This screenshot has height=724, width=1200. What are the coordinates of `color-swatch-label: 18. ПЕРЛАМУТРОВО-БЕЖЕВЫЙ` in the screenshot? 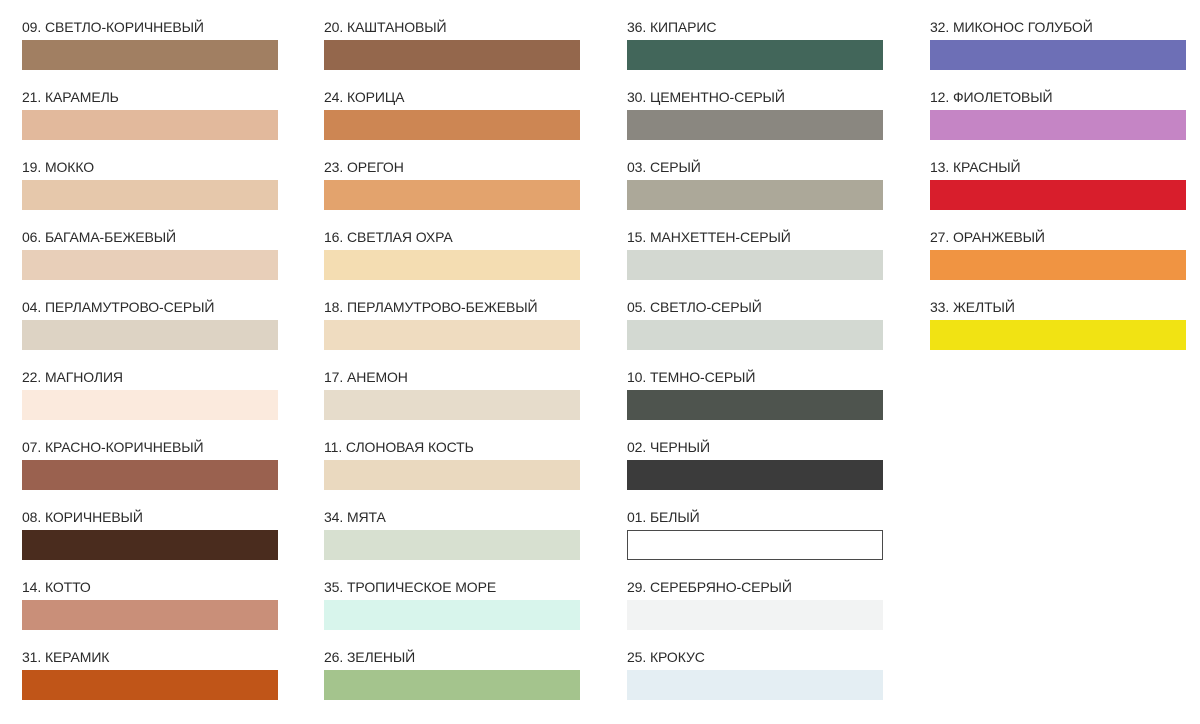 It's located at (431, 307).